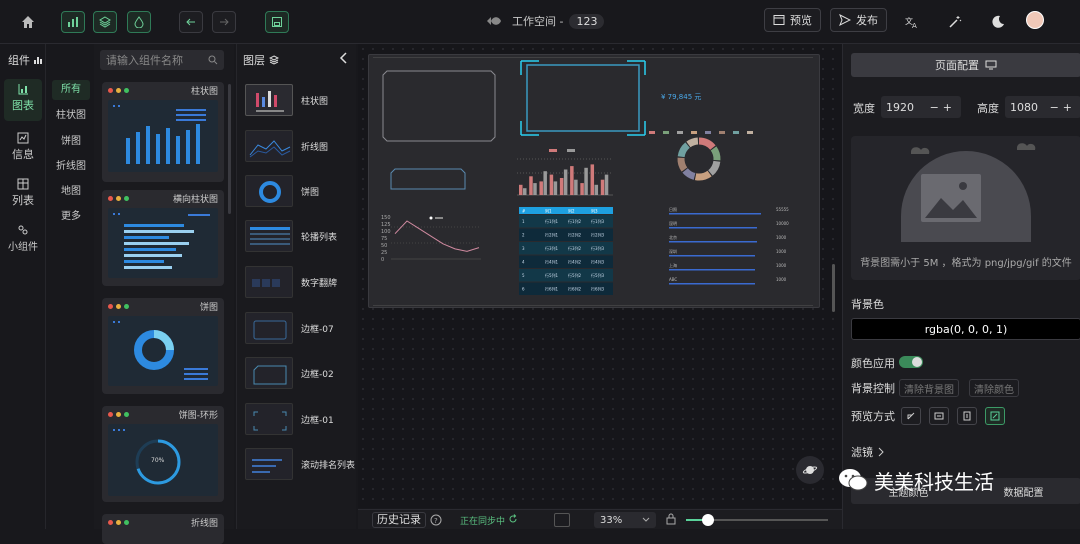 Image resolution: width=1080 pixels, height=544 pixels. What do you see at coordinates (575, 275) in the screenshot?
I see `table-cell: 行5列2` at bounding box center [575, 275].